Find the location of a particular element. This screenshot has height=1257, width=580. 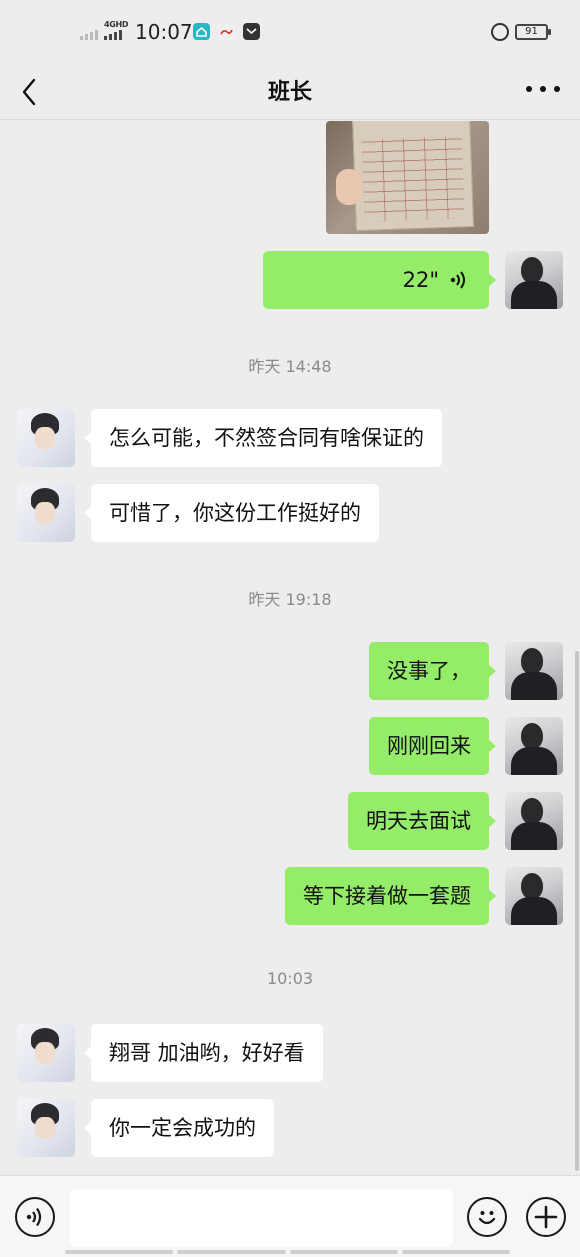

image-message is located at coordinates (407, 177).